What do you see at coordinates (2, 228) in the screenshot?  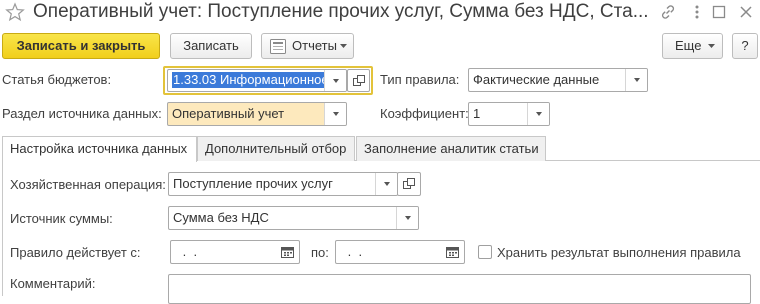 I see `panel-left-border` at bounding box center [2, 228].